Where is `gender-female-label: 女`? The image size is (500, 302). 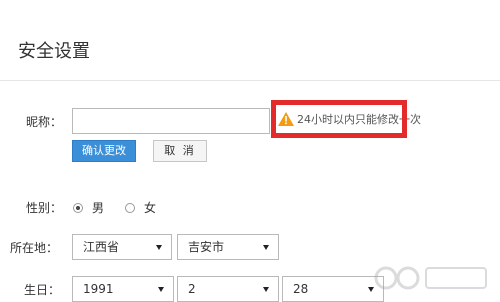 gender-female-label: 女 is located at coordinates (150, 208).